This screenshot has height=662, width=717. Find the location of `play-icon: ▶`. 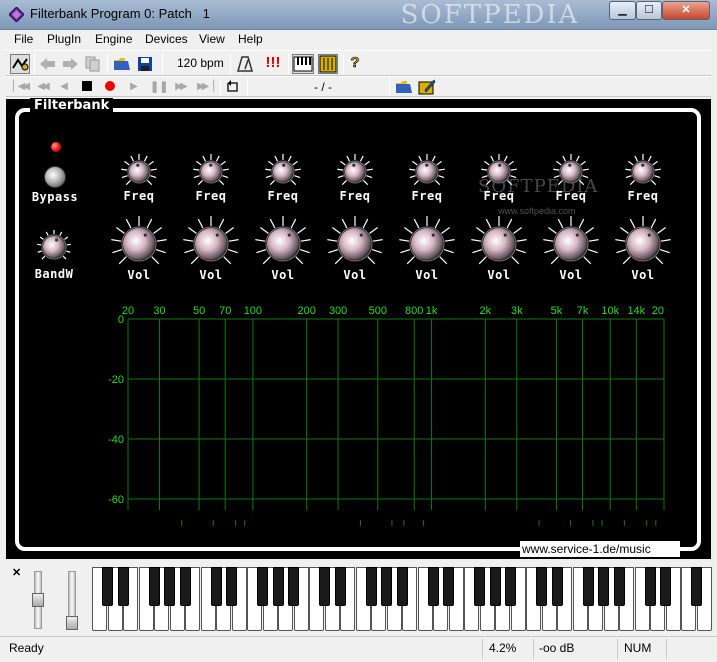

play-icon: ▶ is located at coordinates (134, 87).